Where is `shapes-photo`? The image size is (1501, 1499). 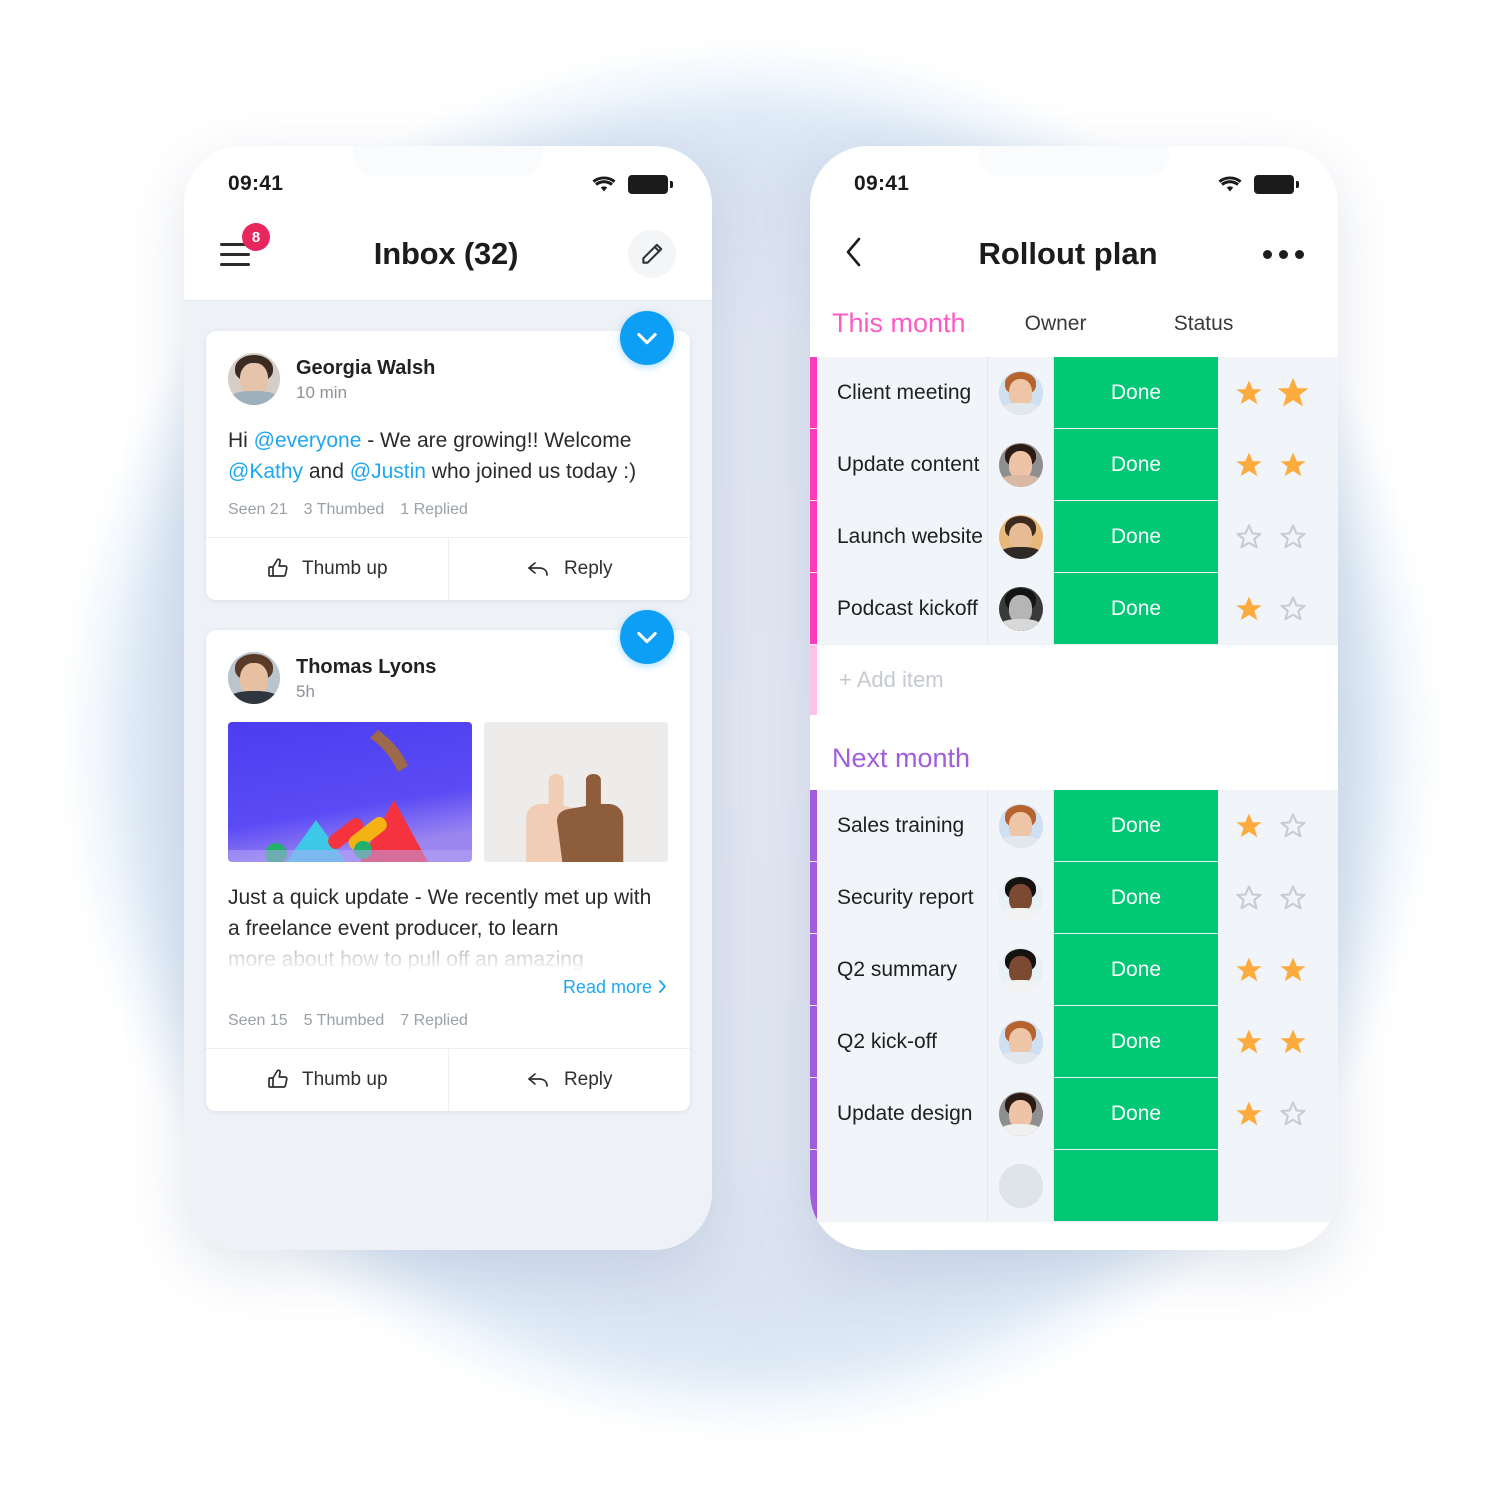
shapes-photo is located at coordinates (350, 792).